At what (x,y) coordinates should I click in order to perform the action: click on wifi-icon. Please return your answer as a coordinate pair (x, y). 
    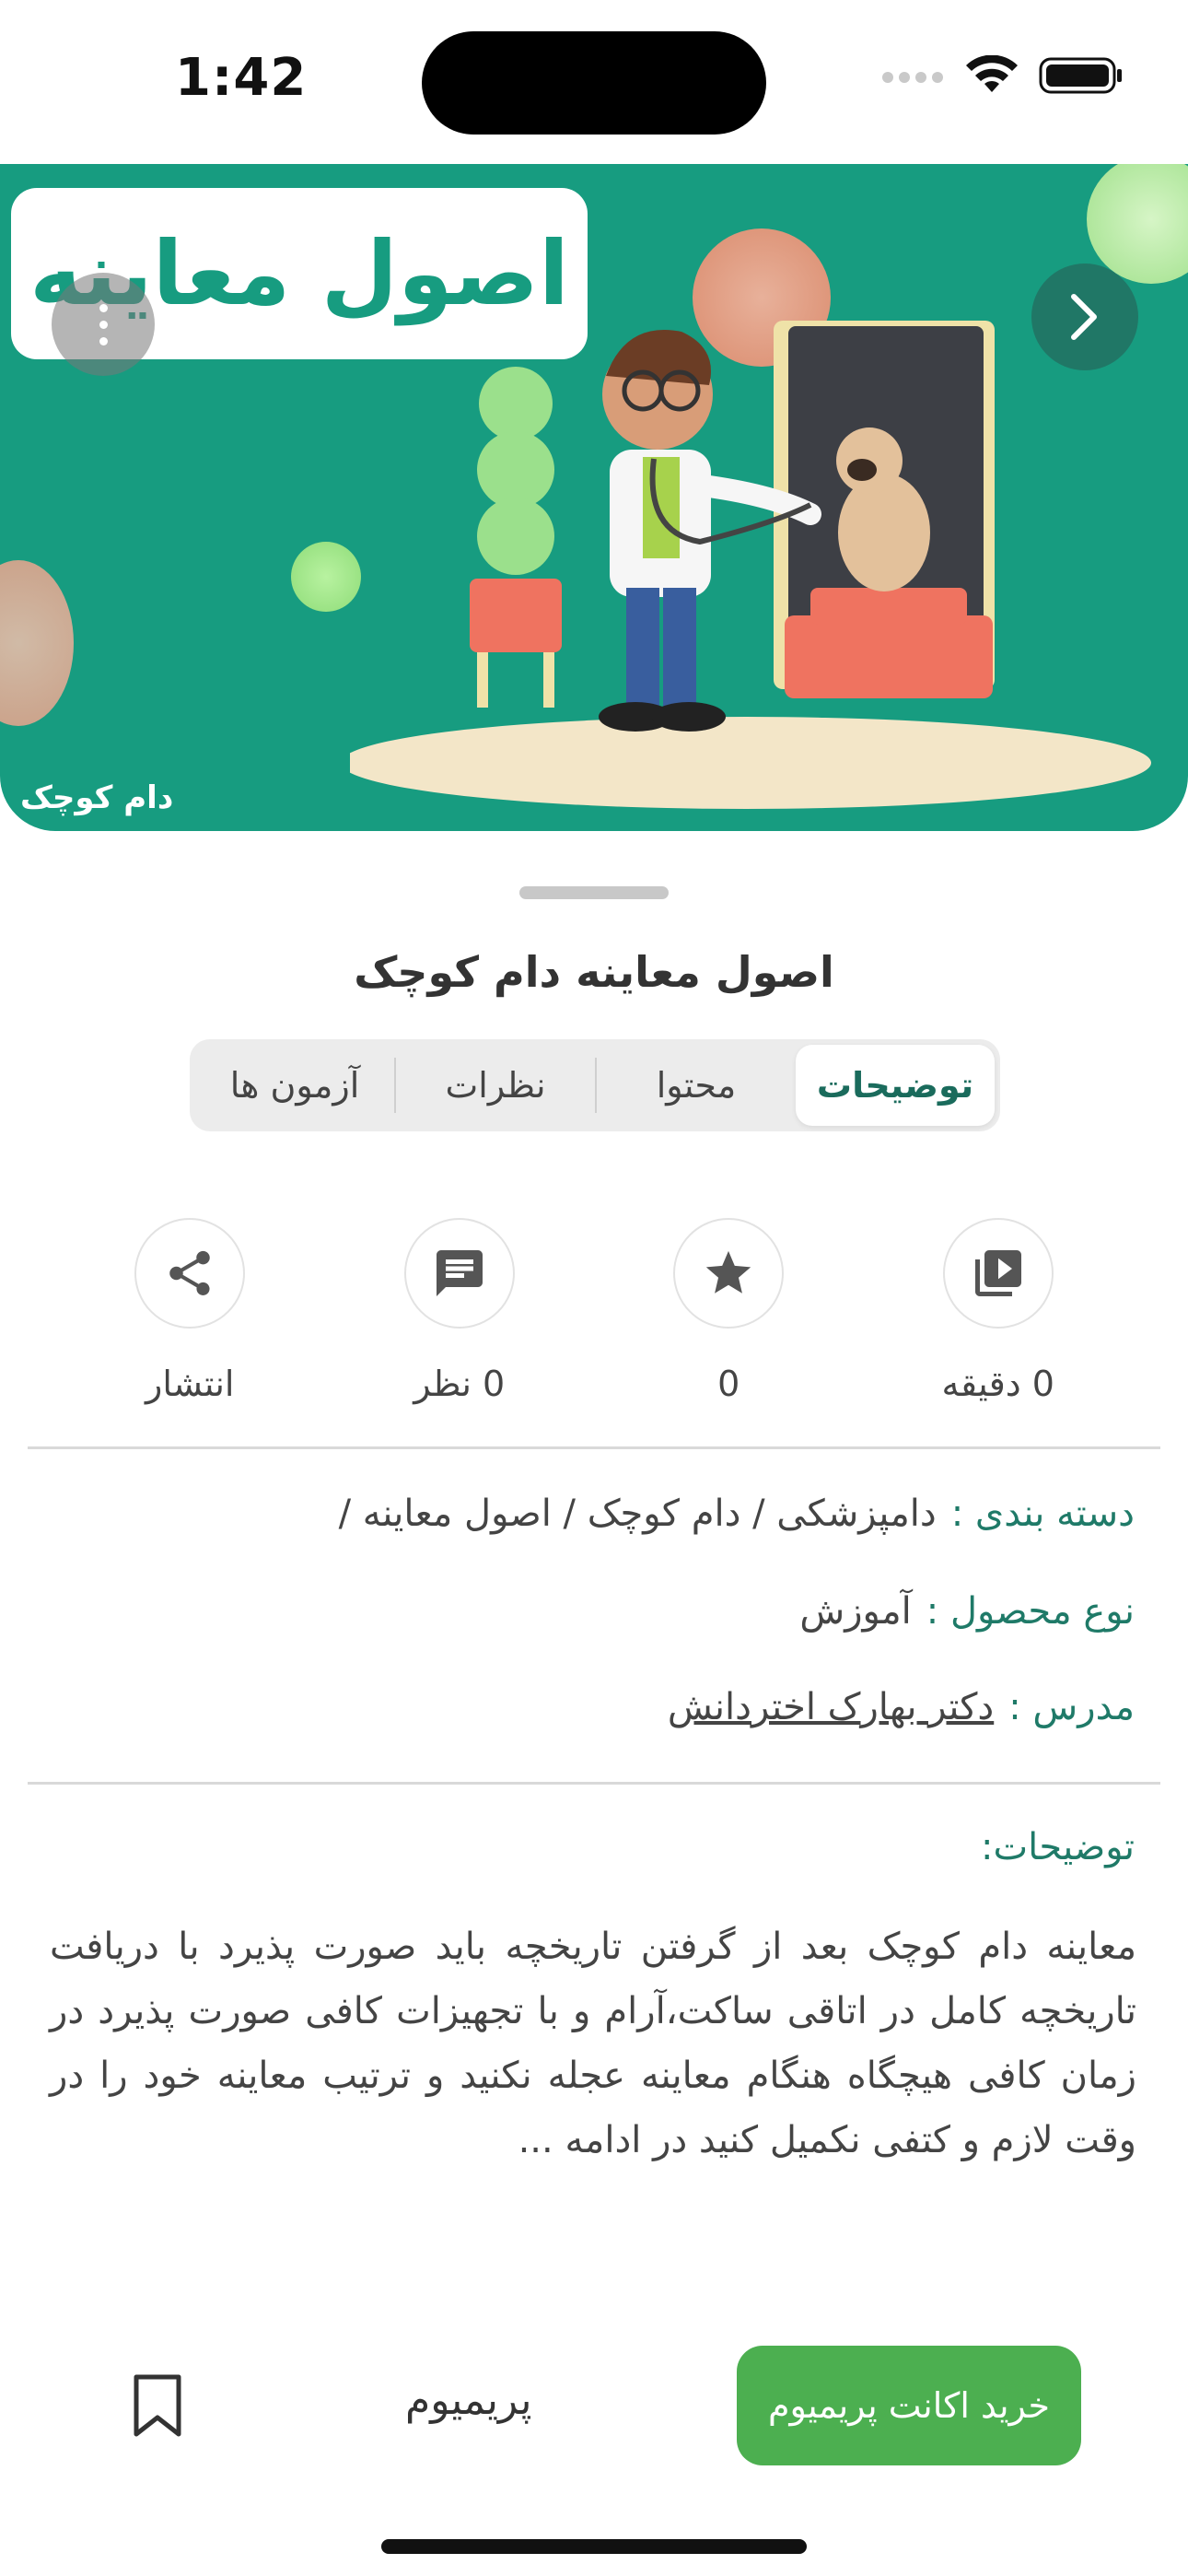
    Looking at the image, I should click on (992, 73).